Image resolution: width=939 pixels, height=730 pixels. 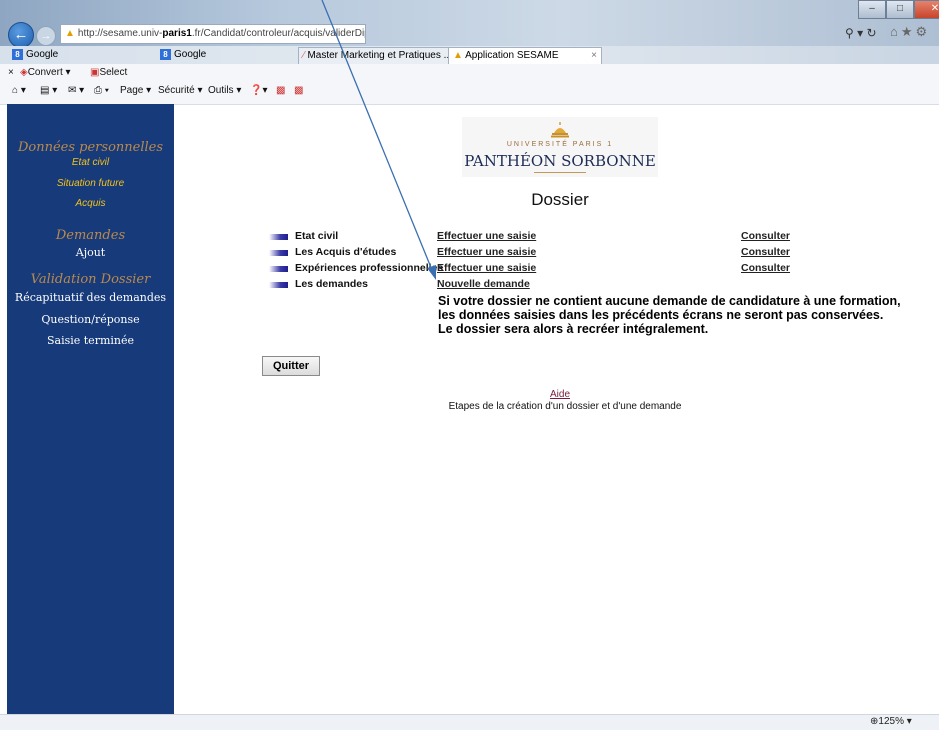 What do you see at coordinates (560, 161) in the screenshot?
I see `logo-title: PANTHÉON SORBONNE` at bounding box center [560, 161].